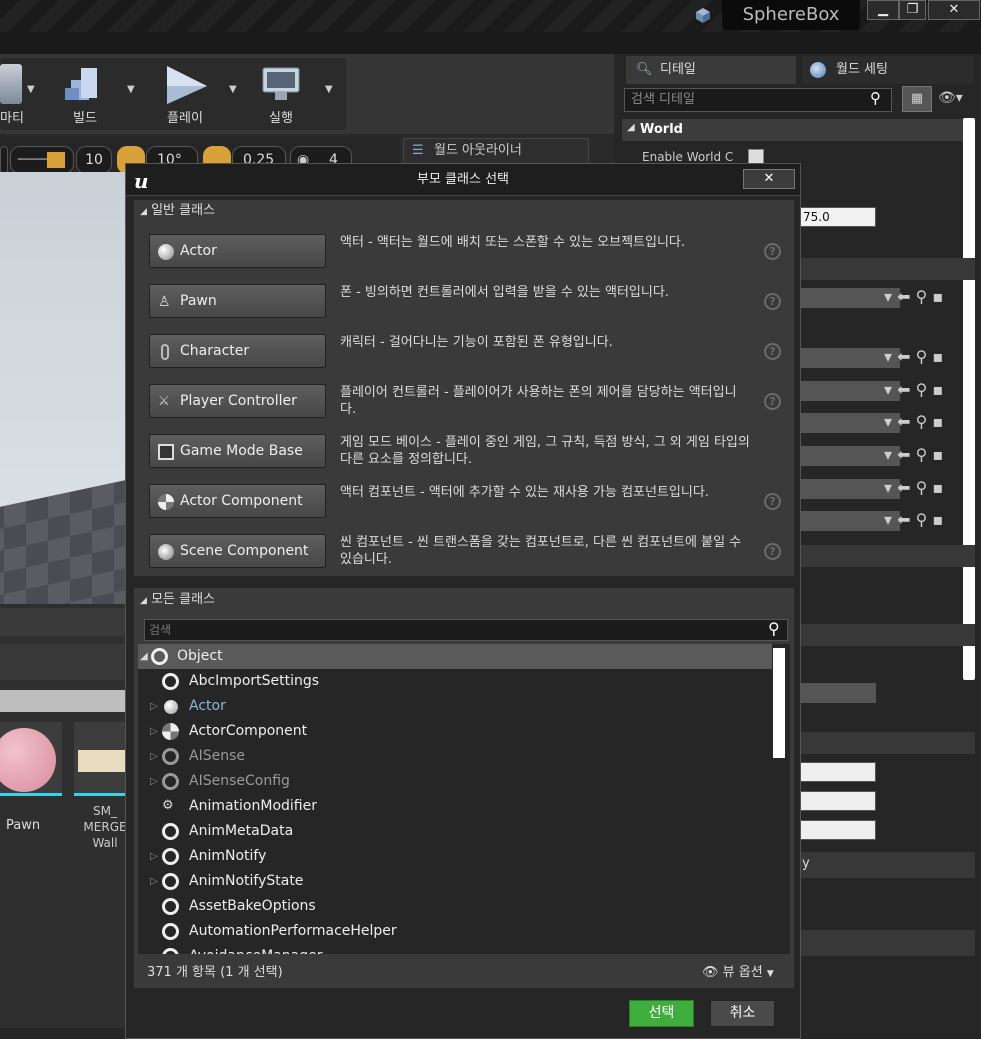  Describe the element at coordinates (490, 43) in the screenshot. I see `editor-menu-strip` at that location.